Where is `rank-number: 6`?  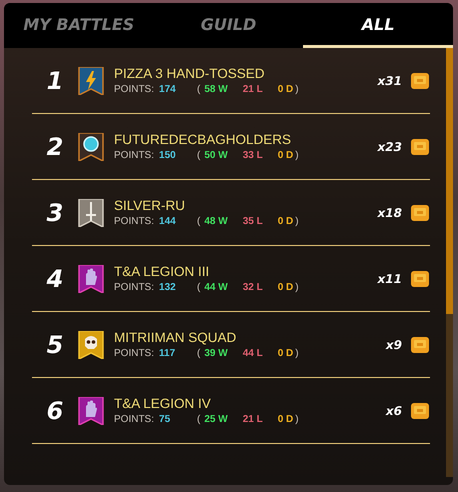
rank-number: 6 is located at coordinates (55, 410).